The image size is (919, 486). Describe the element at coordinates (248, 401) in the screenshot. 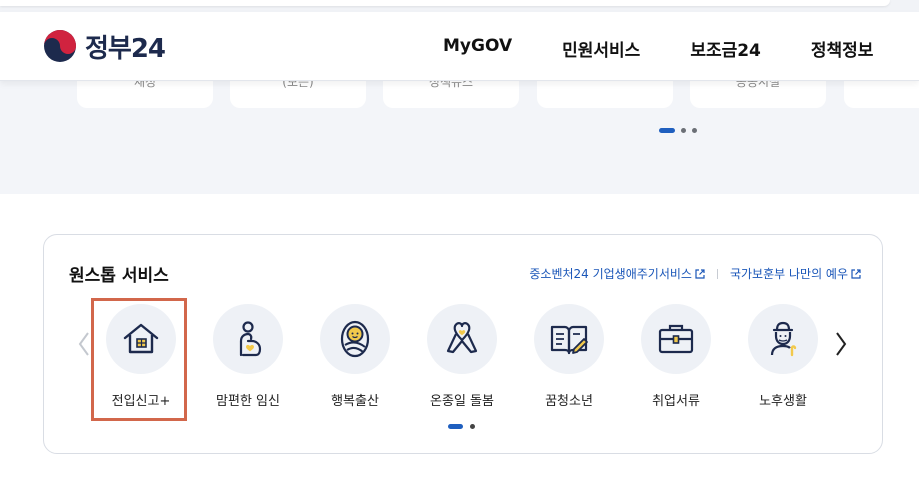

I see `service-label: 맘편한 임신` at that location.